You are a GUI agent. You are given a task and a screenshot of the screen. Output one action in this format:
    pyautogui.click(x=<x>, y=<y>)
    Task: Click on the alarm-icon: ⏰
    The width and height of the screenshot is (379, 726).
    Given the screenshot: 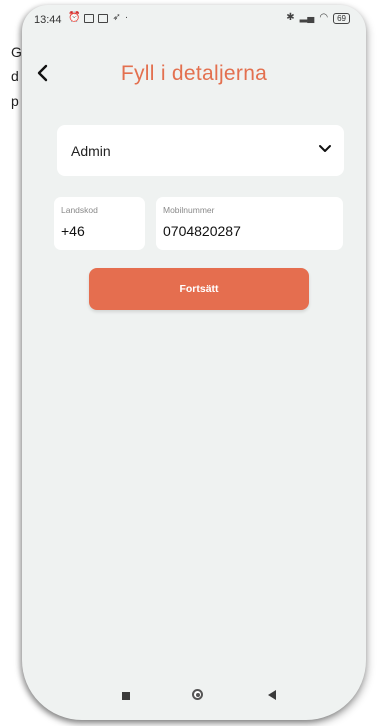 What is the action you would take?
    pyautogui.click(x=74, y=17)
    